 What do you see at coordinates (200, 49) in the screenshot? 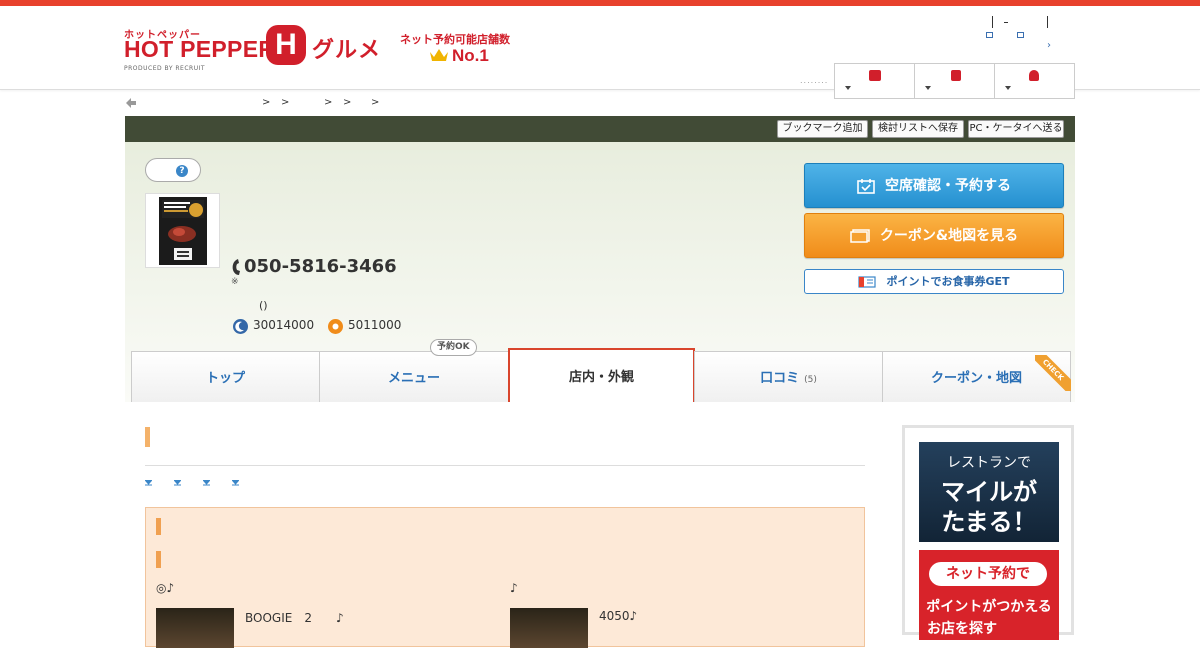
I see `brand-main-text: HOT PEPPER` at bounding box center [200, 49].